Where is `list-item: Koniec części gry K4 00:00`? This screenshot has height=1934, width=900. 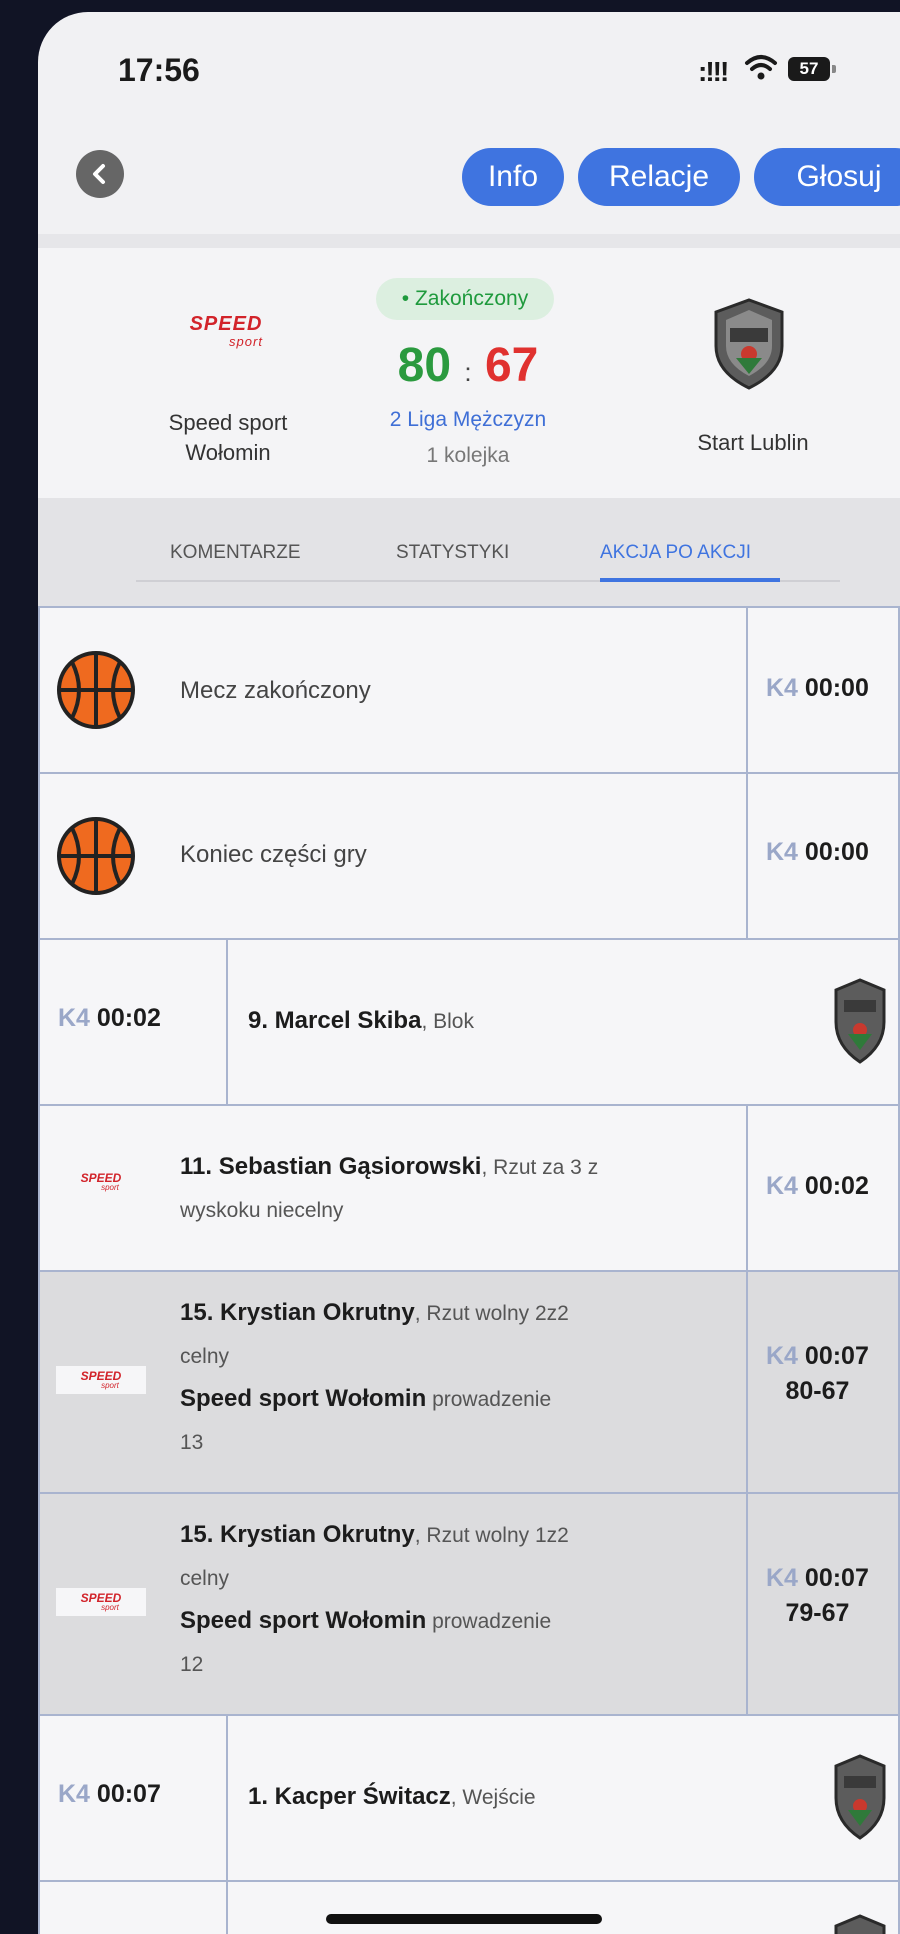 list-item: Koniec części gry K4 00:00 is located at coordinates (469, 857).